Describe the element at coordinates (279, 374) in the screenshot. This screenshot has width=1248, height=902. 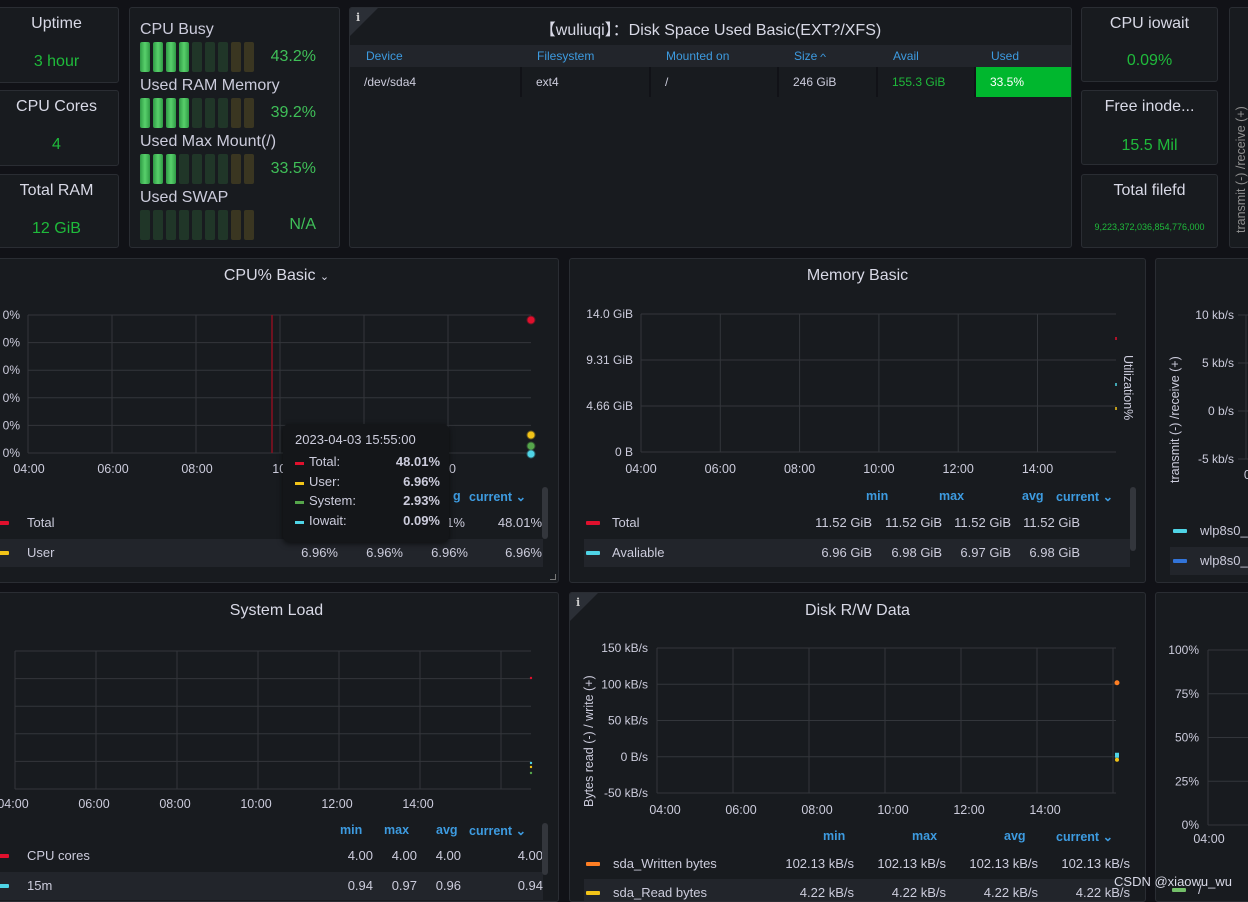
I see `cpu-chart: 0%0%0%0%0%0%04:00 06:00 08:00 10: 00` at that location.